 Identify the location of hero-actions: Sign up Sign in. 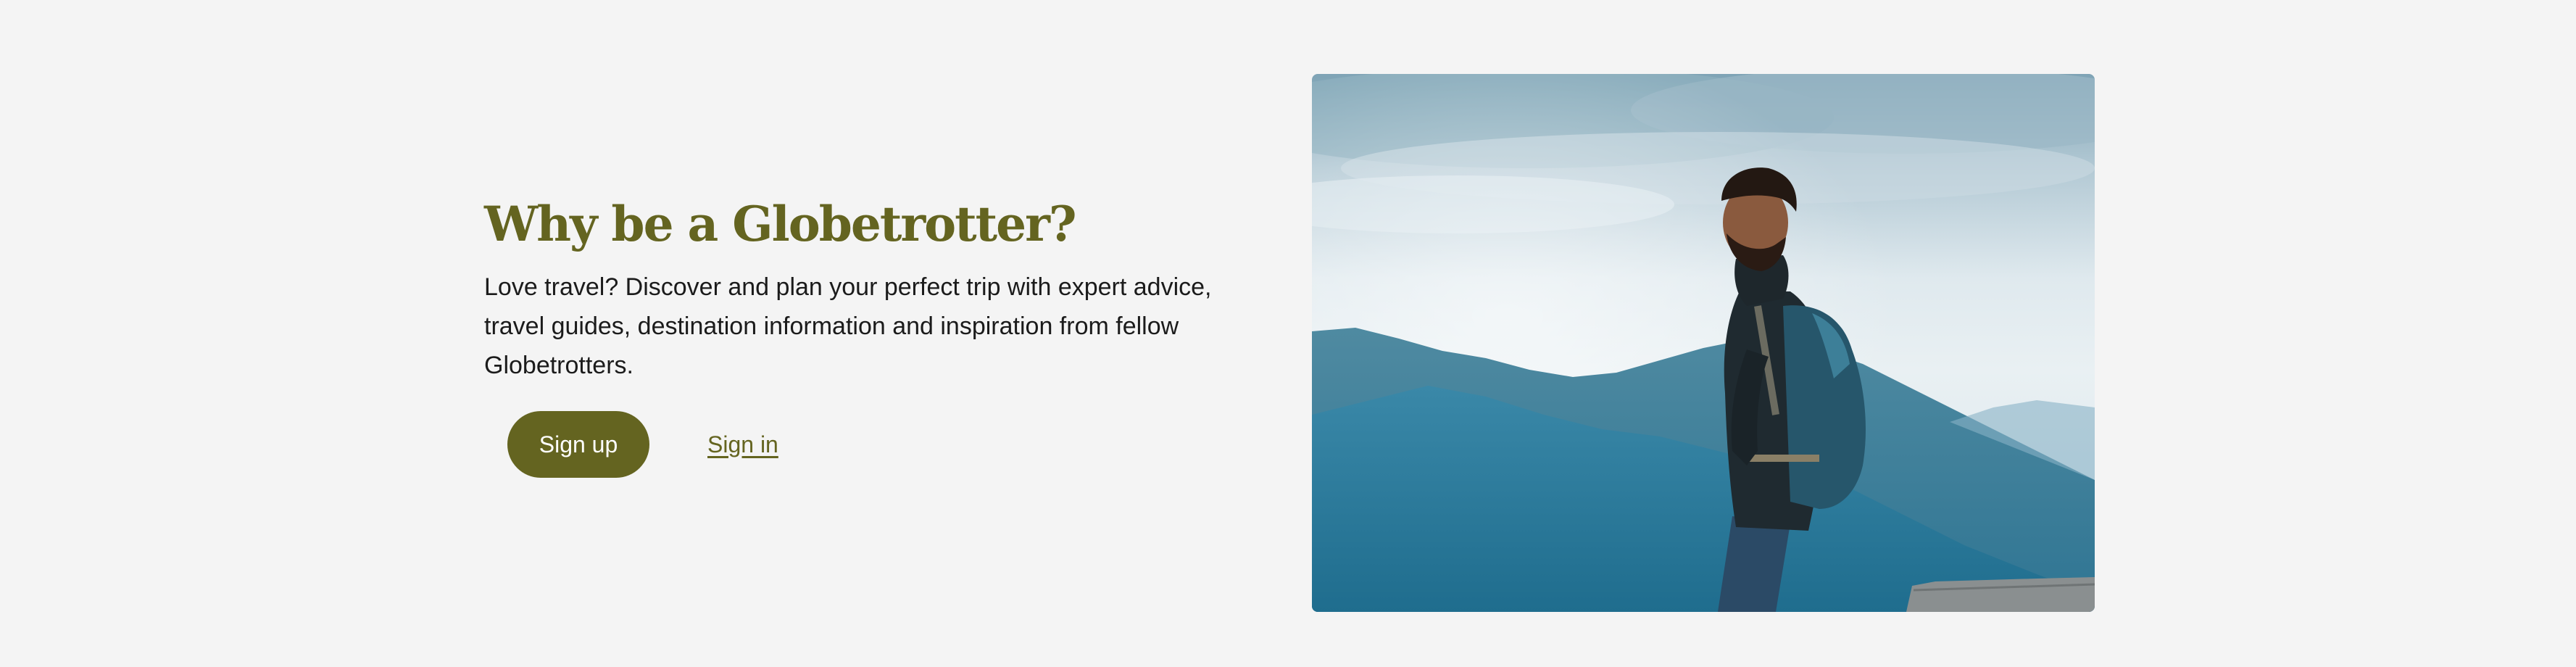
(868, 444).